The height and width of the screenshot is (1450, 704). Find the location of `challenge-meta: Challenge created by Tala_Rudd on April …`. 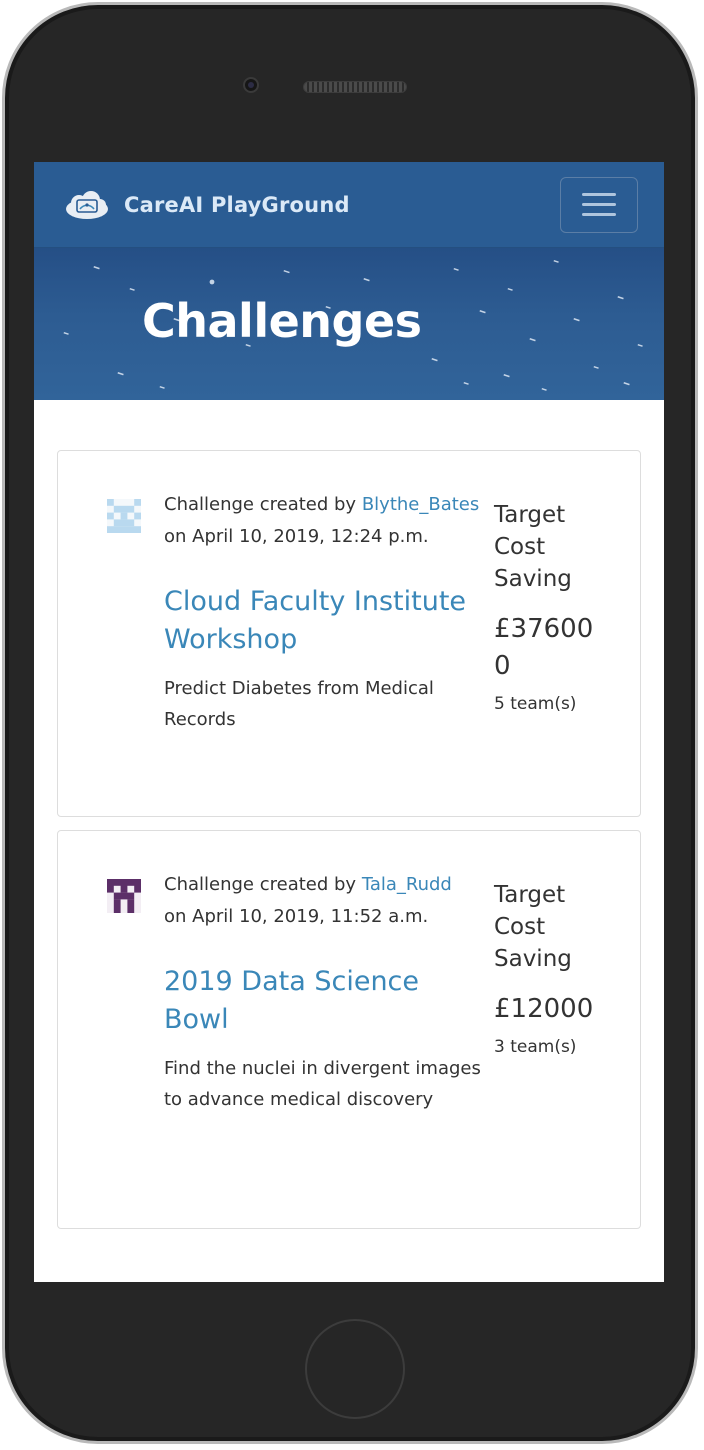

challenge-meta: Challenge created by Tala_Rudd on April … is located at coordinates (324, 901).